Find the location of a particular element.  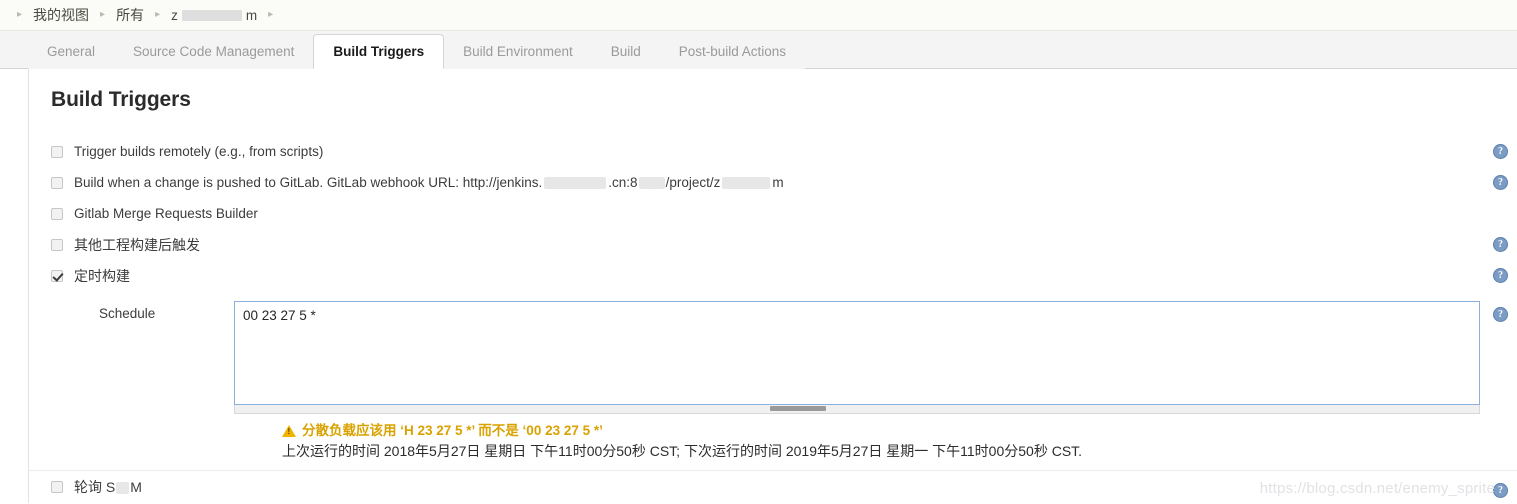

redacted-block-job-name is located at coordinates (211, 15).